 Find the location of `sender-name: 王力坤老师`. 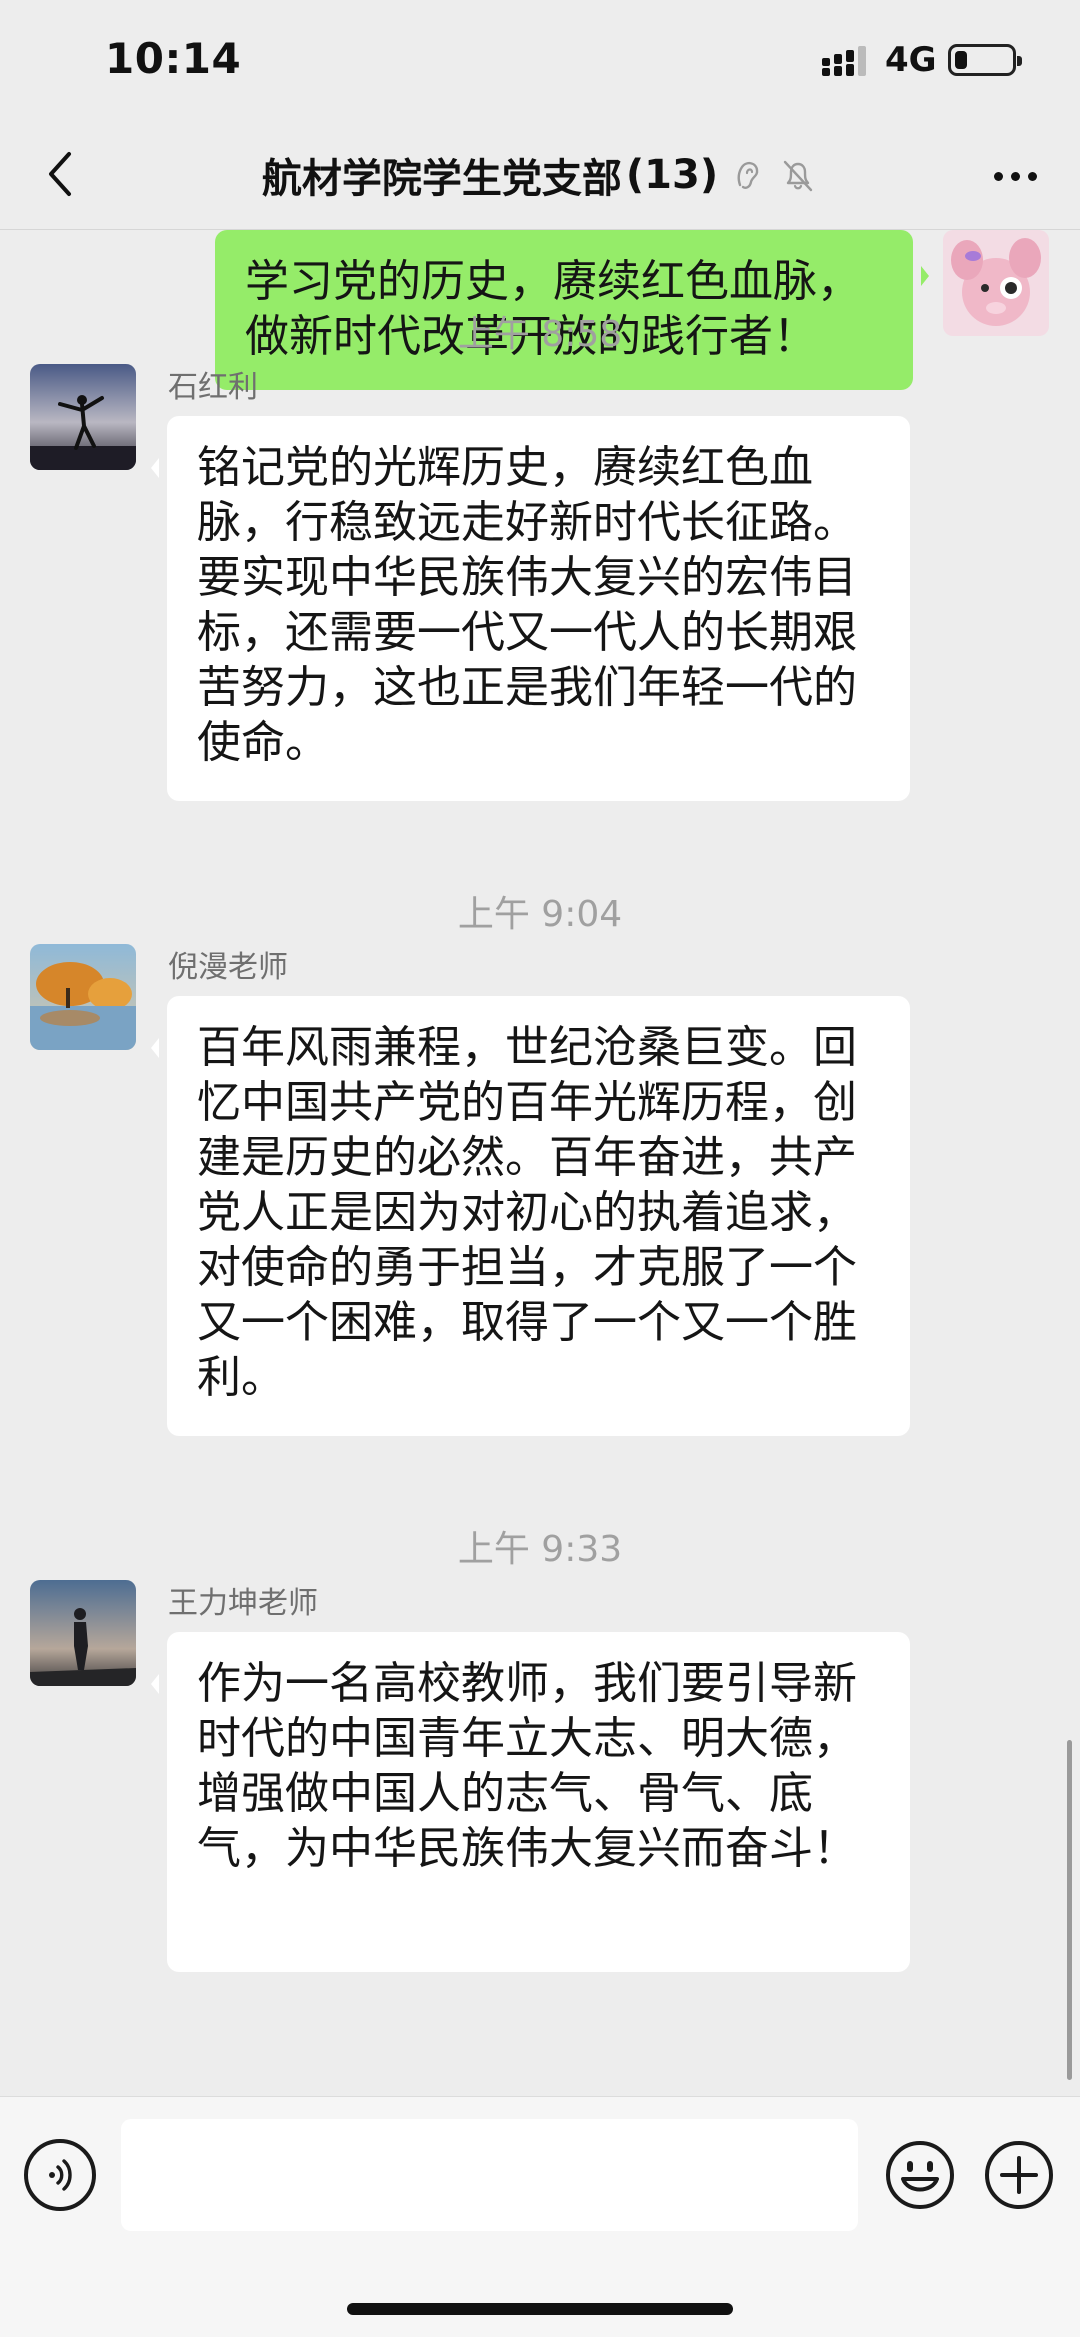

sender-name: 王力坤老师 is located at coordinates (243, 1603).